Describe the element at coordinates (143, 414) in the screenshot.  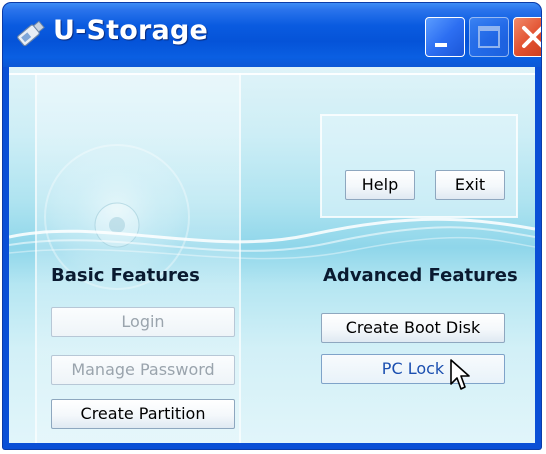
I see `create-partition-button: Create Partition` at that location.